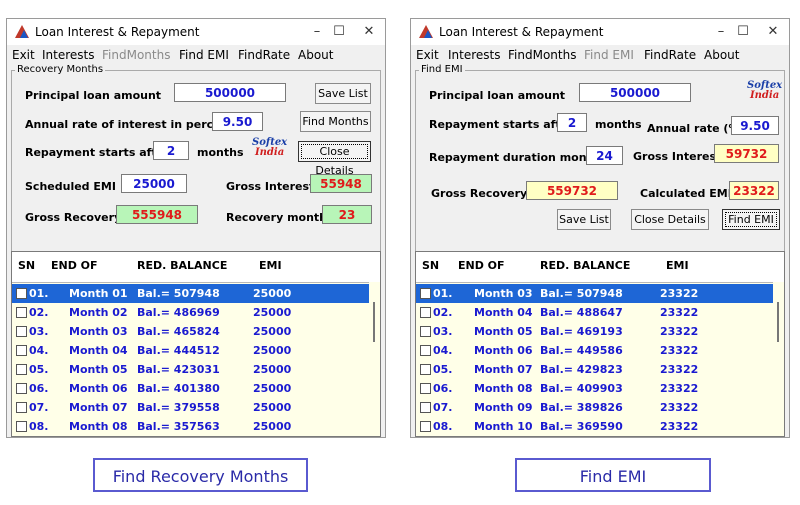 Image resolution: width=800 pixels, height=505 pixels. What do you see at coordinates (595, 388) in the screenshot?
I see `table-row: 06. Month 08 Bal.= 409903 23322` at bounding box center [595, 388].